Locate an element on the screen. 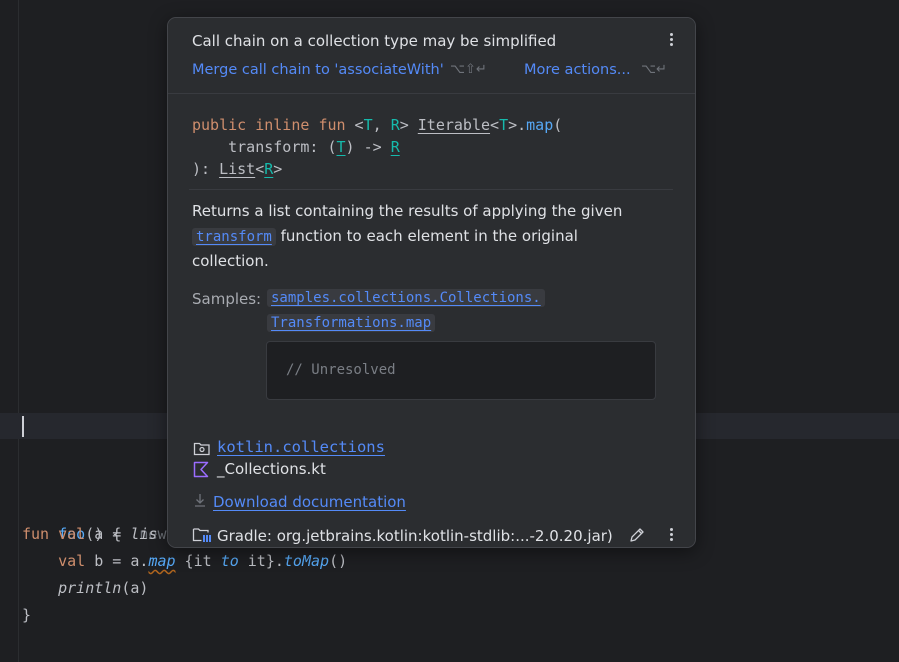 This screenshot has width=899, height=662. file-name: _Collections.kt is located at coordinates (271, 469).